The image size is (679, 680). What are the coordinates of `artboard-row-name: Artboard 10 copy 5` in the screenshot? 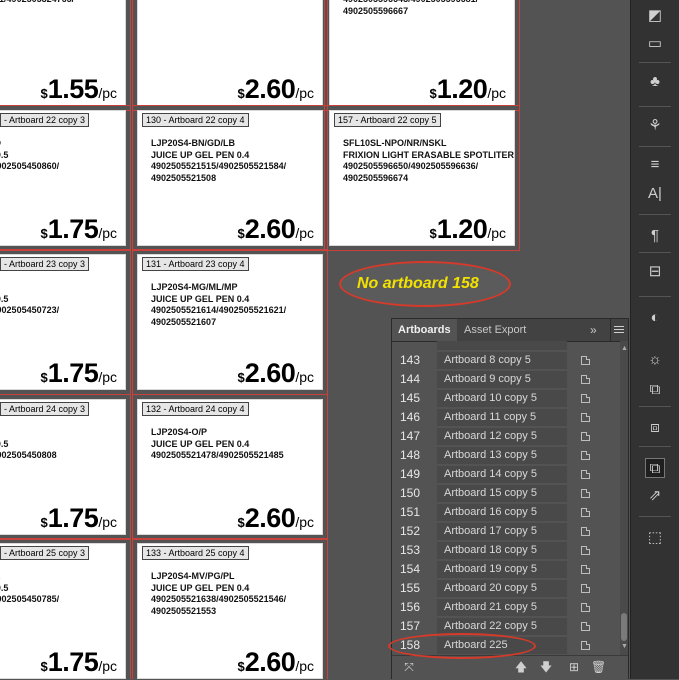 It's located at (502, 398).